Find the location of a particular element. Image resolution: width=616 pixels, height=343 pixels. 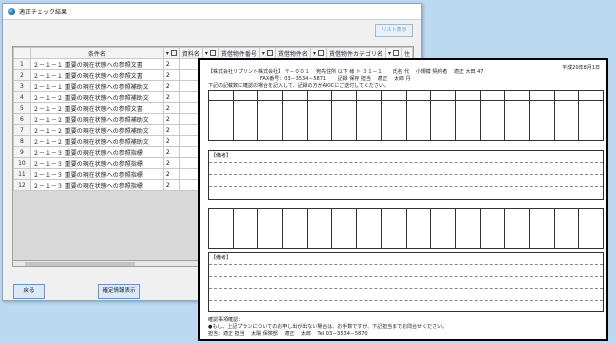

grid-header-doc: 資料名 is located at coordinates (190, 53).